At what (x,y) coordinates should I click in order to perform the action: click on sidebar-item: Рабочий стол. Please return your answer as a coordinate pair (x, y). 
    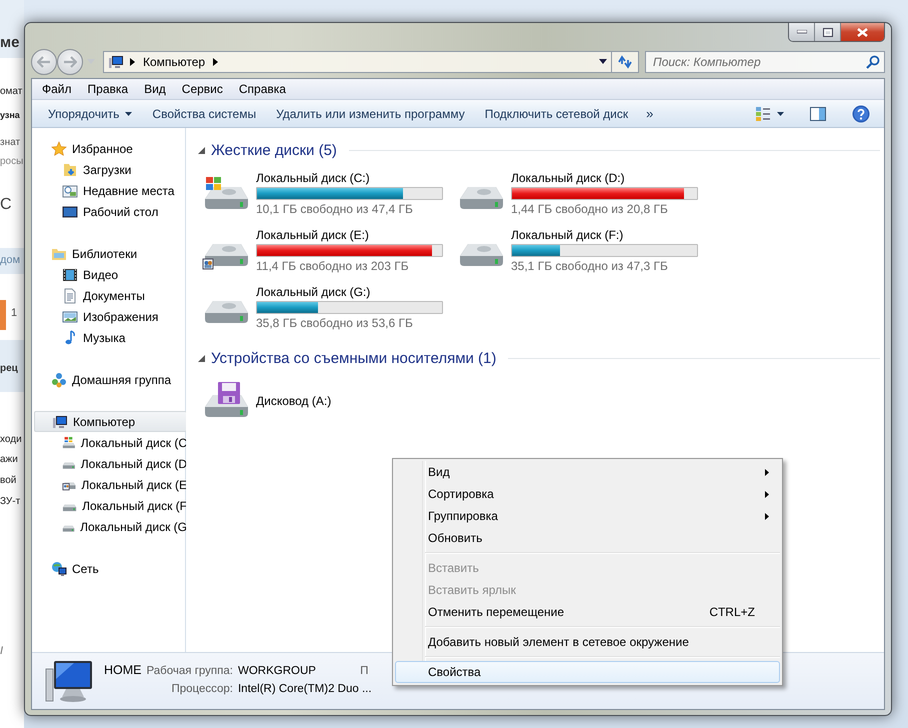
    Looking at the image, I should click on (110, 211).